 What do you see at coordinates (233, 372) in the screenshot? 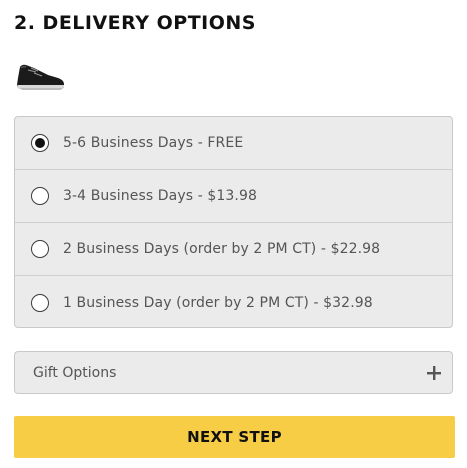
I see `gift-options-toggle: Gift Options` at bounding box center [233, 372].